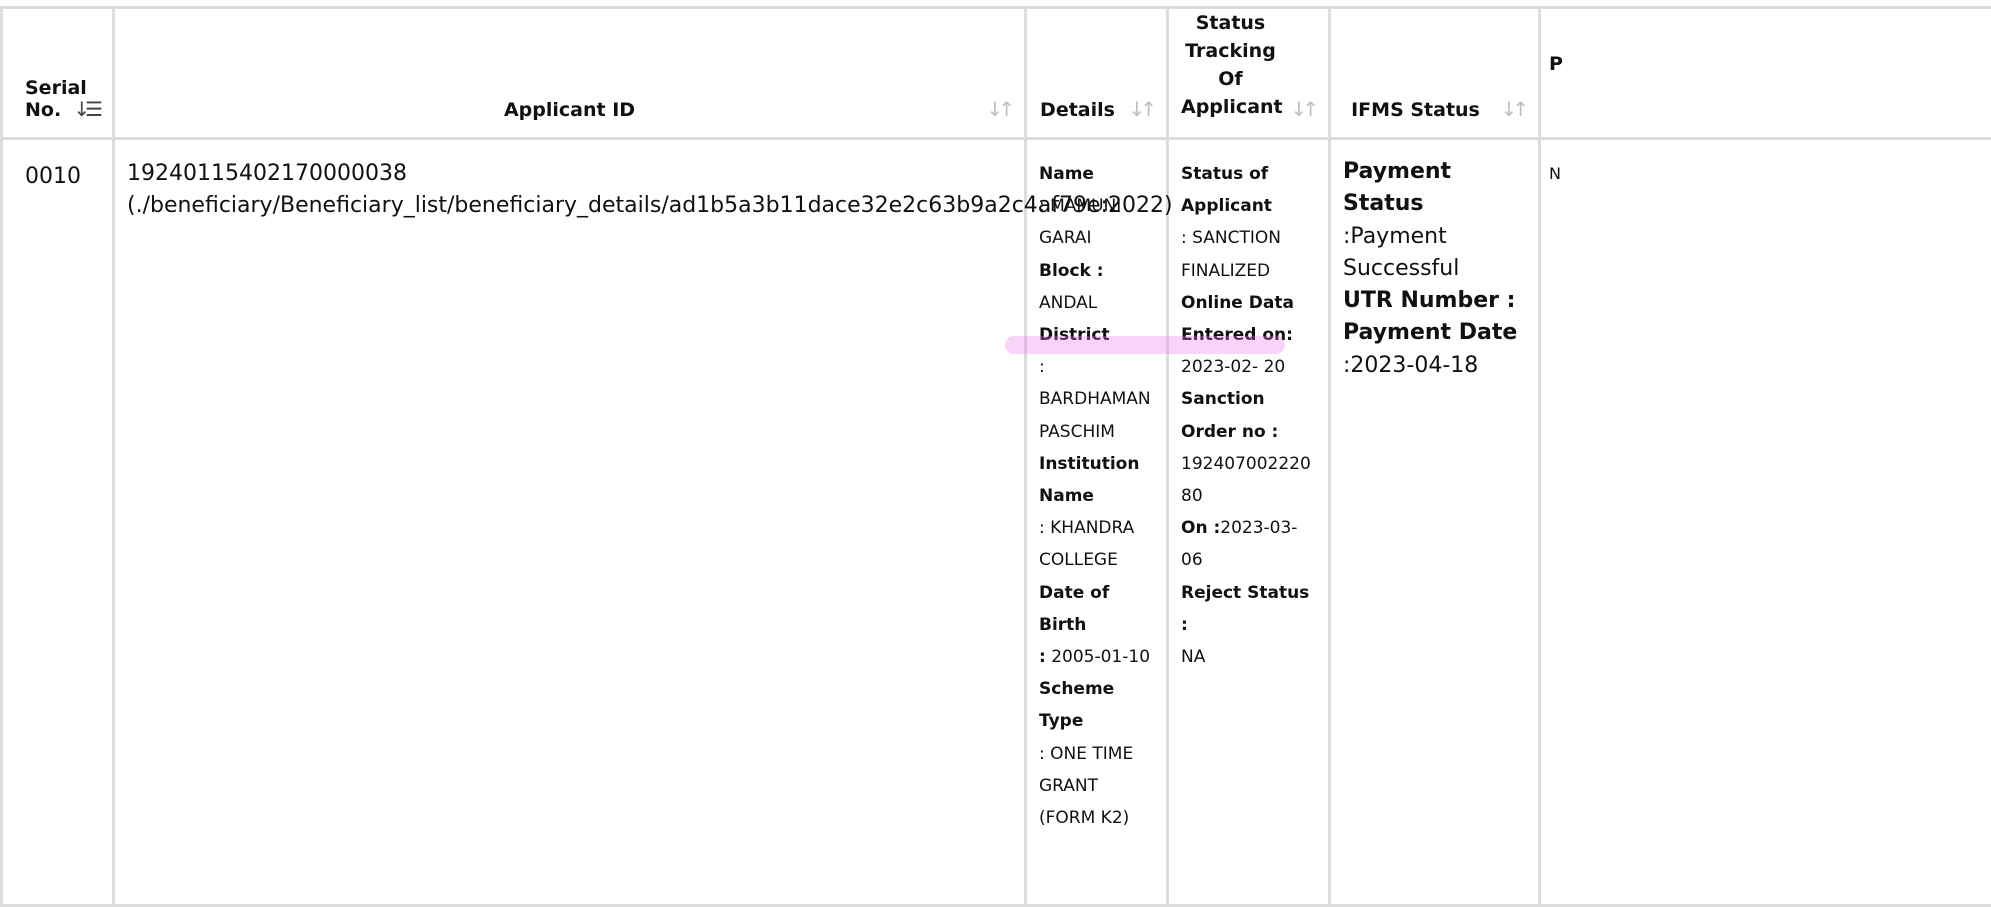 The width and height of the screenshot is (1991, 907). What do you see at coordinates (1080, 222) in the screenshot?
I see `name-value: : MAMUNI GARAI` at bounding box center [1080, 222].